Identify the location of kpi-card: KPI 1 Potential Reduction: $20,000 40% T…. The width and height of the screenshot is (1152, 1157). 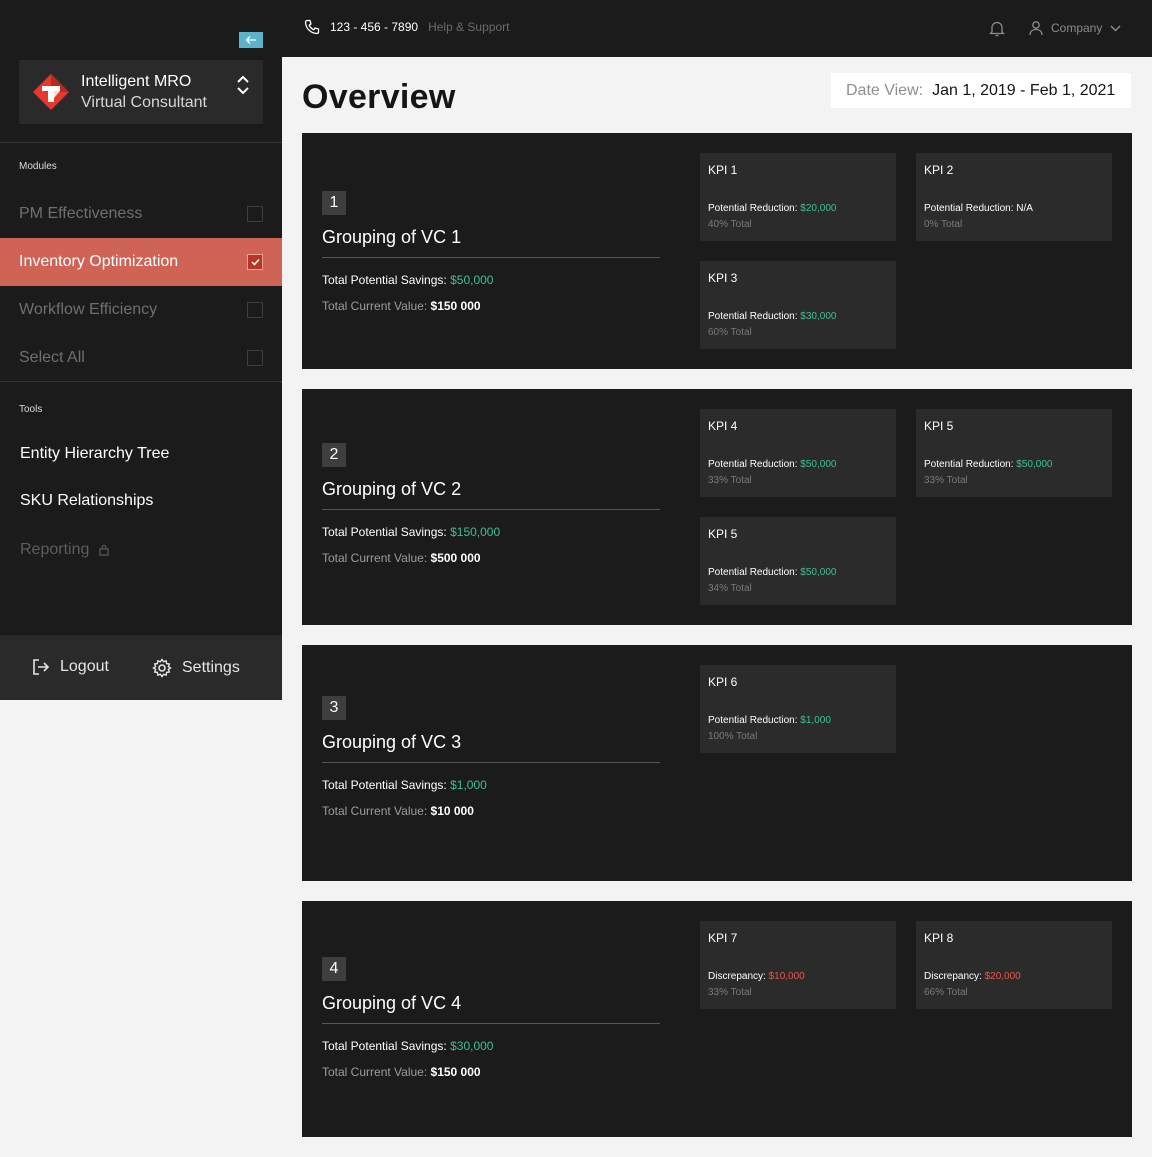
(798, 197).